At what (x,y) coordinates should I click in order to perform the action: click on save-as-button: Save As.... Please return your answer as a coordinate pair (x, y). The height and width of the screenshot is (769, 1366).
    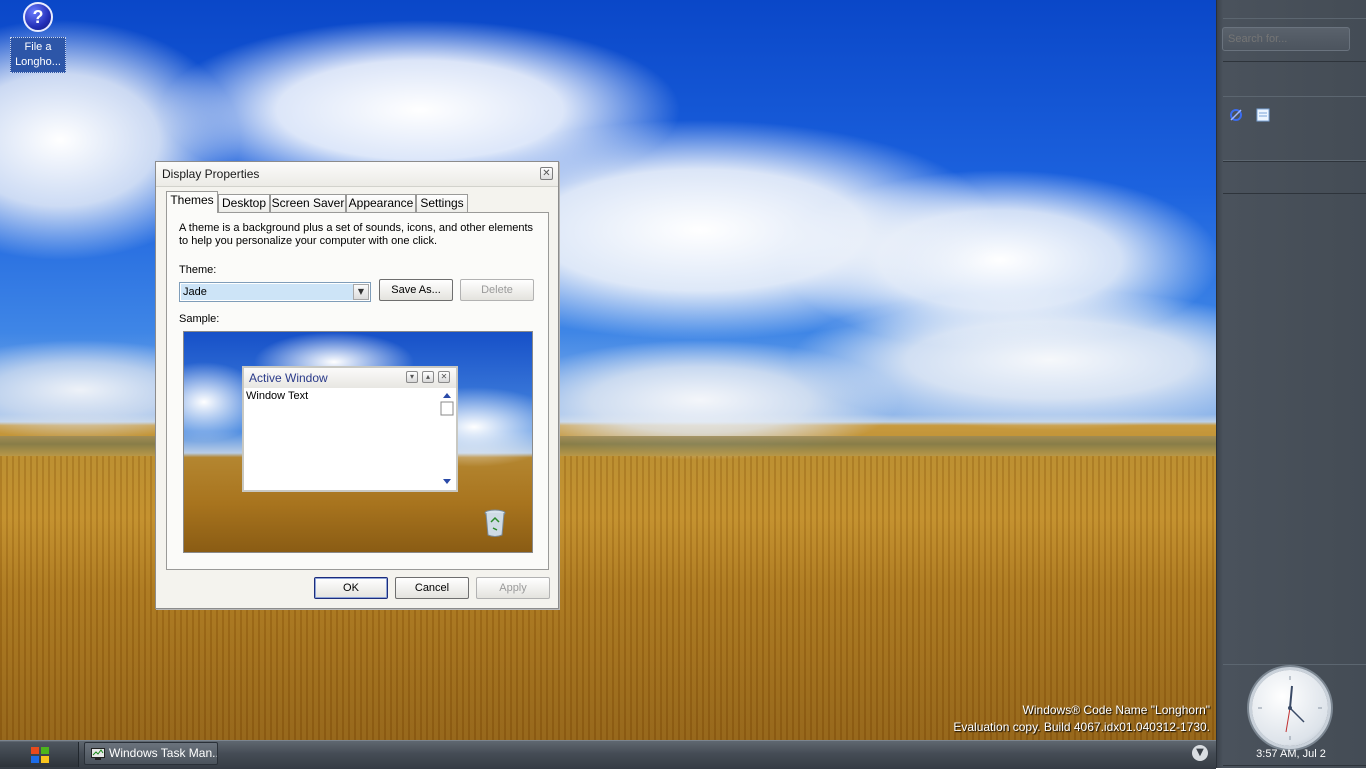
    Looking at the image, I should click on (416, 290).